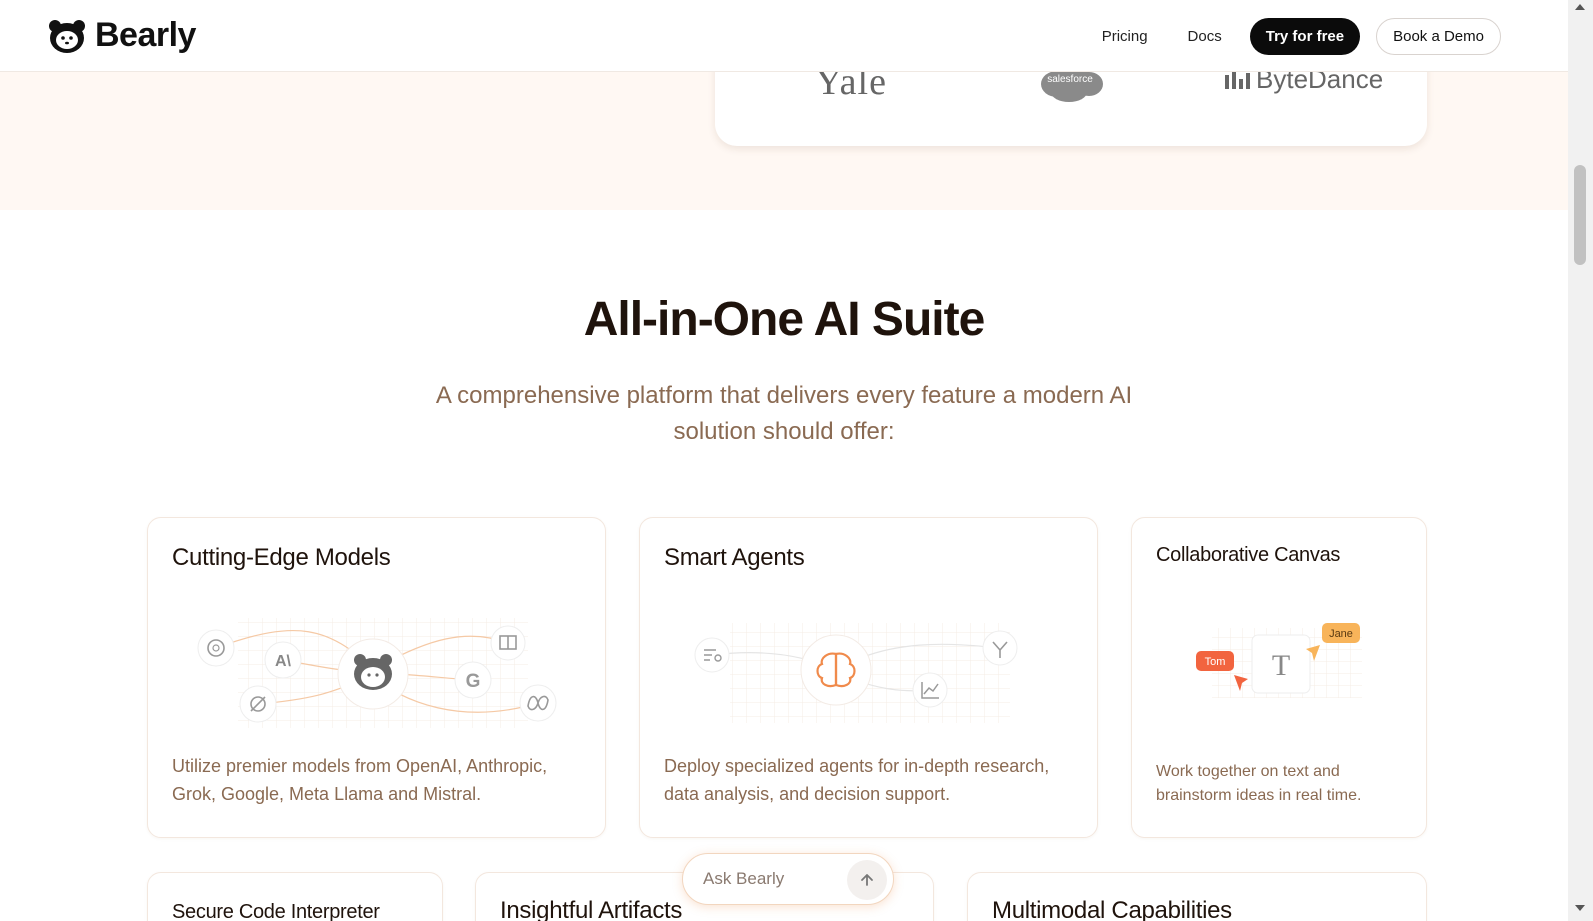 Image resolution: width=1593 pixels, height=921 pixels. I want to click on ask-bearly-input, so click(773, 879).